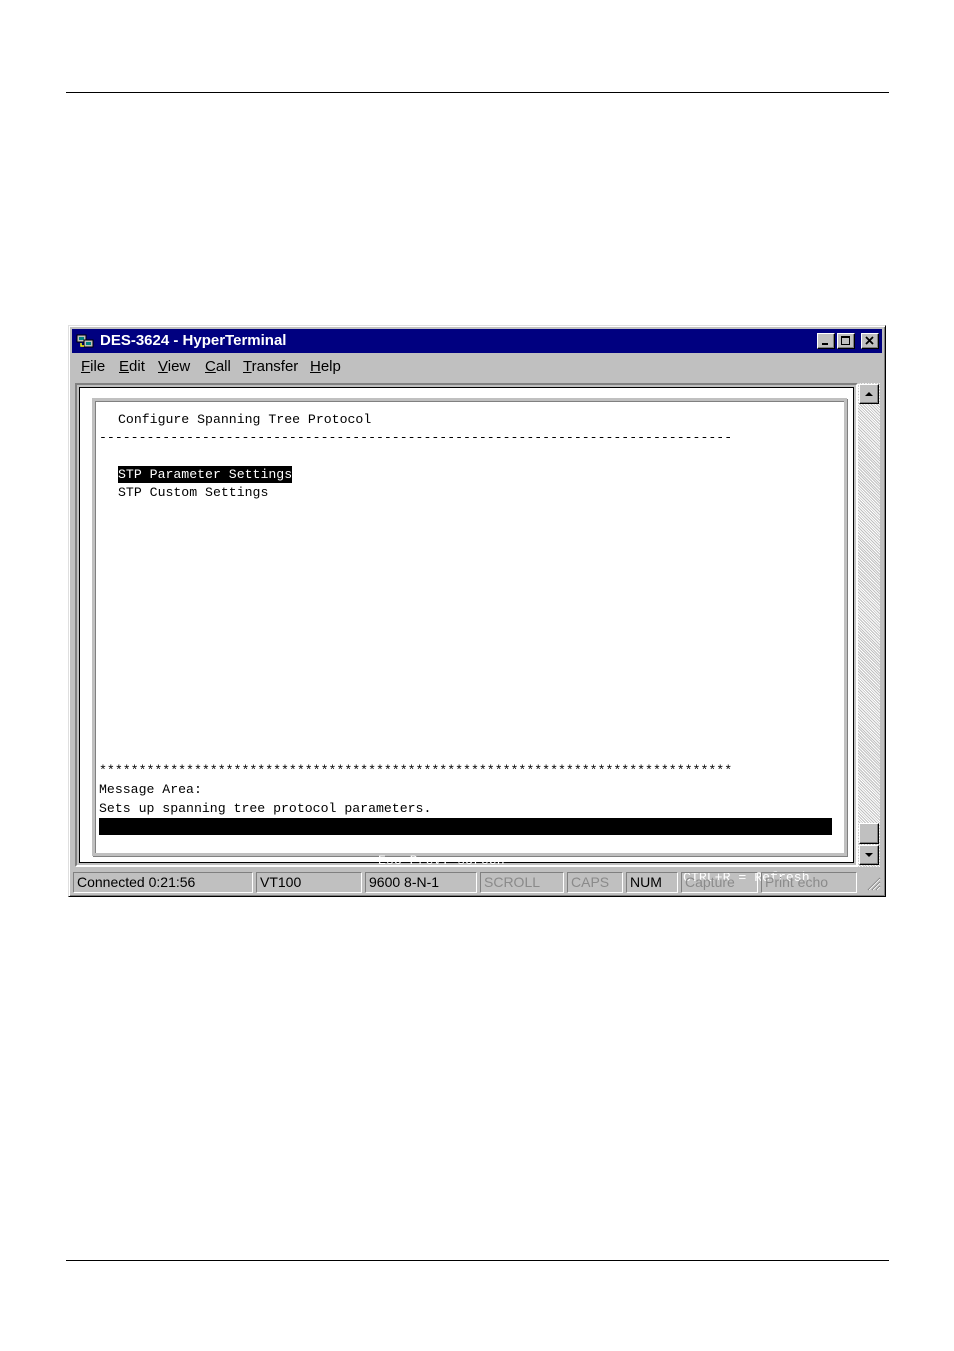 This screenshot has width=954, height=1351. What do you see at coordinates (174, 366) in the screenshot?
I see `menu-view: View` at bounding box center [174, 366].